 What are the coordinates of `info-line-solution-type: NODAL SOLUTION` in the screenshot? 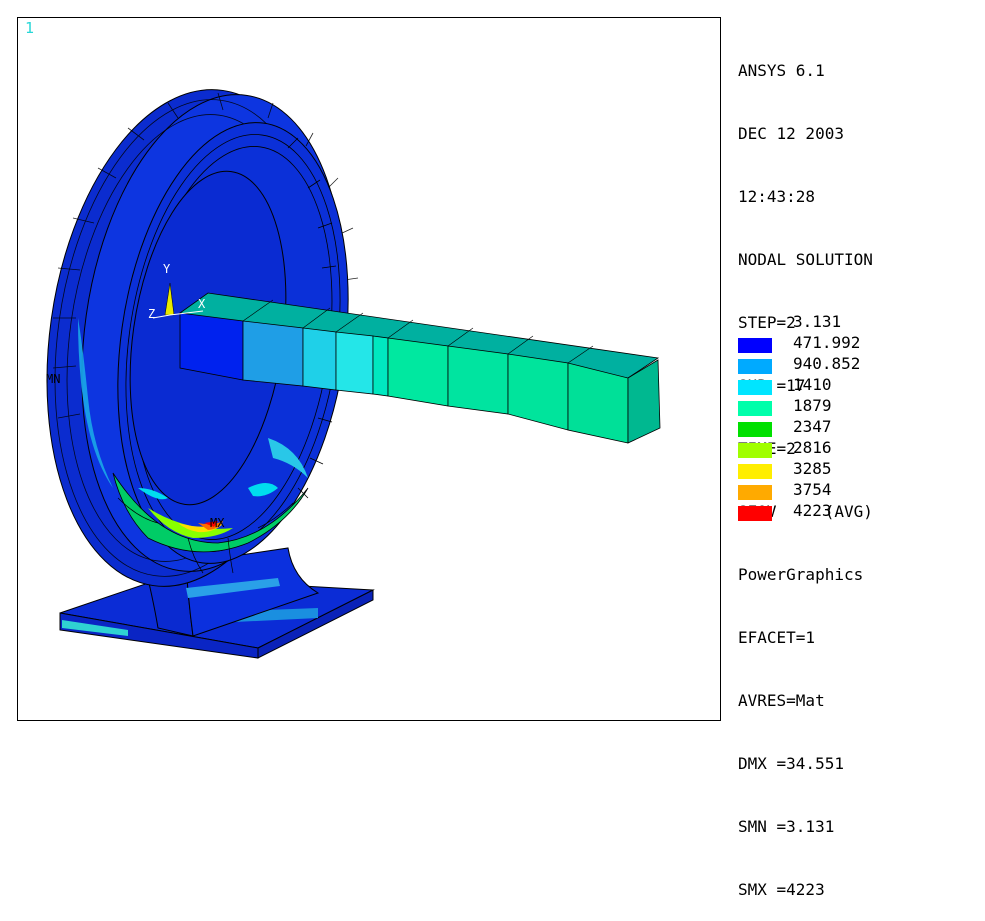 It's located at (805, 259).